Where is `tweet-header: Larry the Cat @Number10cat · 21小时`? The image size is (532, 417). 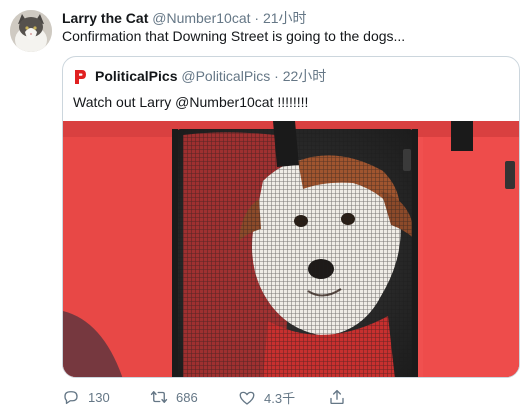
tweet-header: Larry the Cat @Number10cat · 21小时 is located at coordinates (184, 18).